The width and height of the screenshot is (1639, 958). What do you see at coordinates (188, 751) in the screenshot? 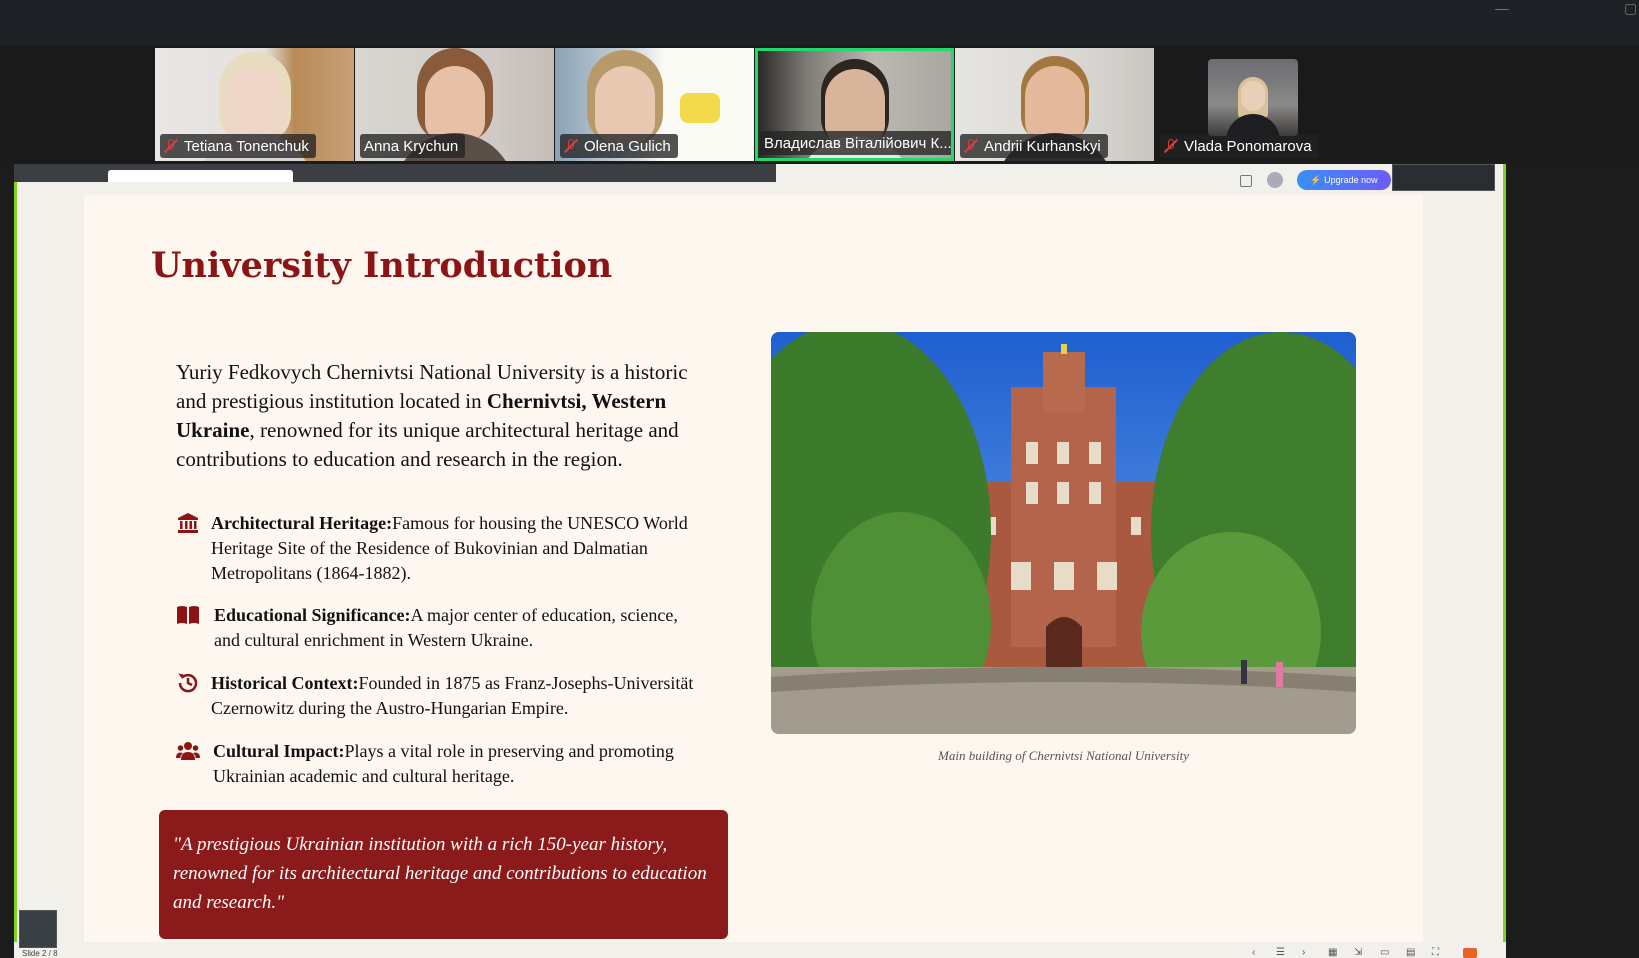
I see `users-icon` at bounding box center [188, 751].